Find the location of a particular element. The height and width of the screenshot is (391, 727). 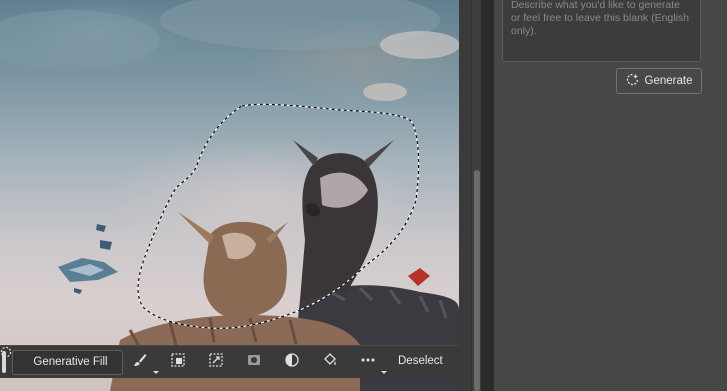

canvas-gutter is located at coordinates (465, 195).